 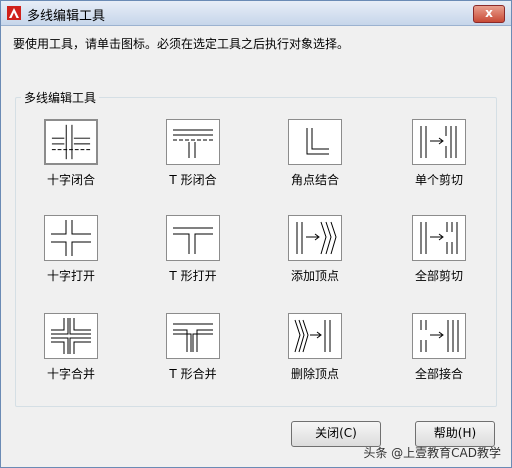 I want to click on delete-vertex-button, so click(x=315, y=336).